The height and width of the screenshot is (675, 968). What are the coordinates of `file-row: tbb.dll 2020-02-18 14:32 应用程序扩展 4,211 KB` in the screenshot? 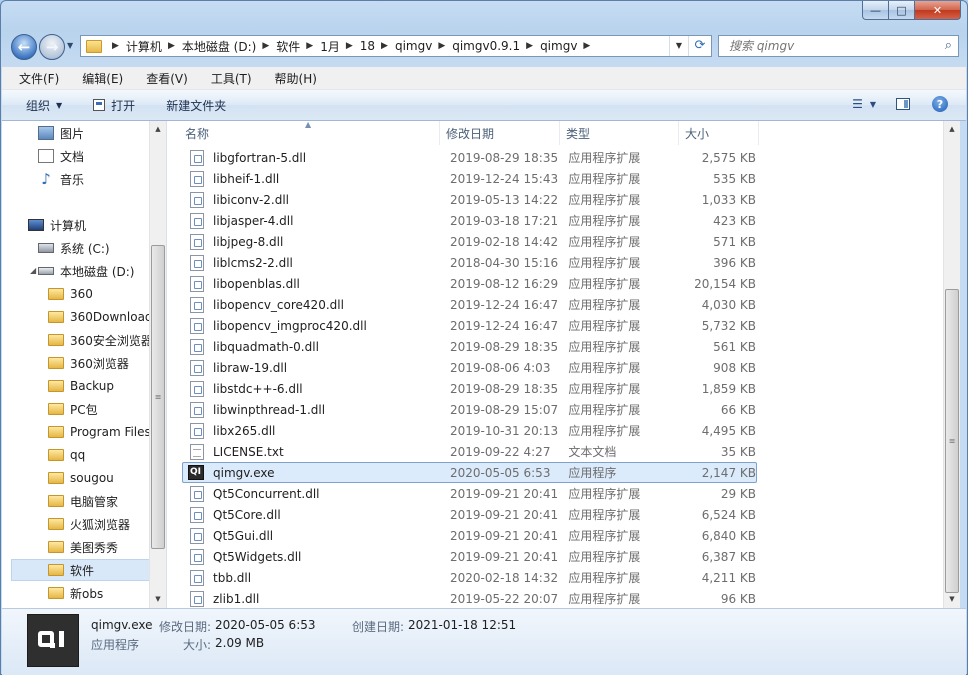 It's located at (469, 577).